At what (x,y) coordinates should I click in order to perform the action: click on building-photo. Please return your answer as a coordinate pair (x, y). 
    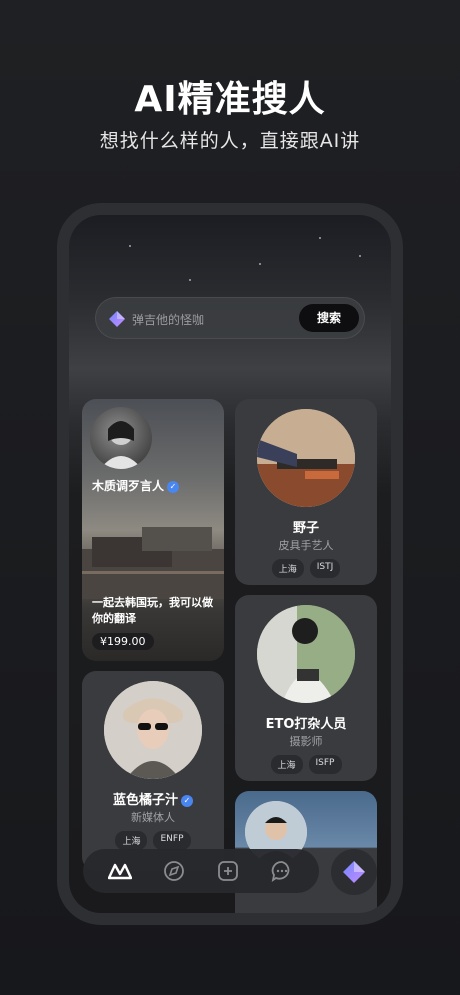
    Looking at the image, I should click on (153, 563).